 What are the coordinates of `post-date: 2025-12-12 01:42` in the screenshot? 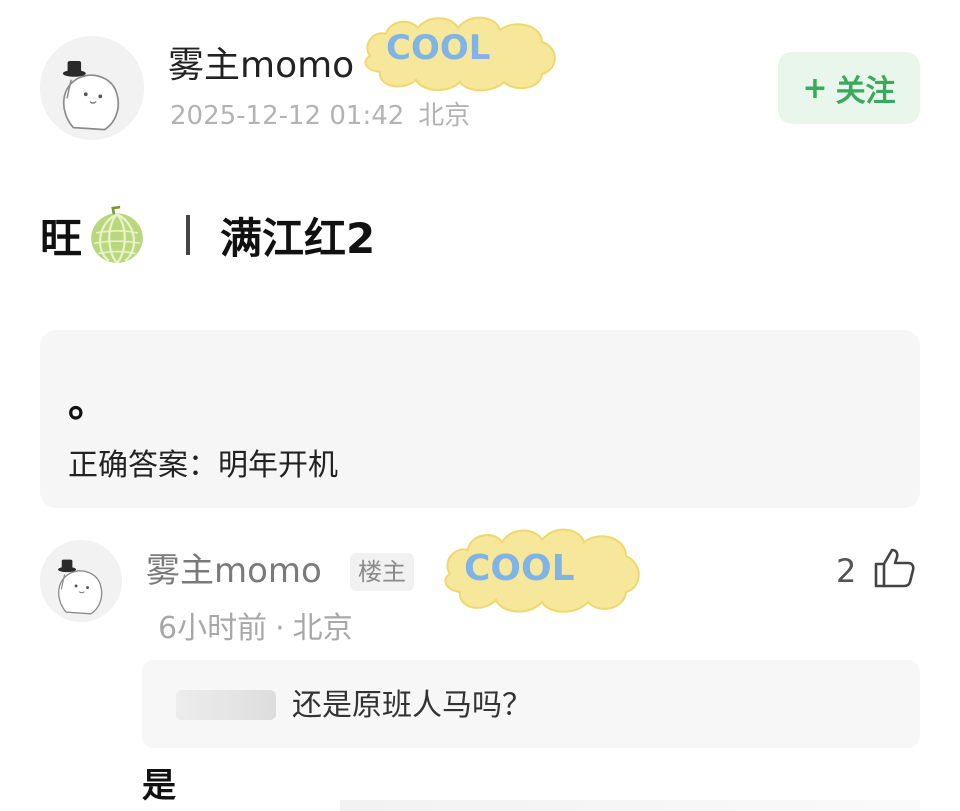 It's located at (287, 116).